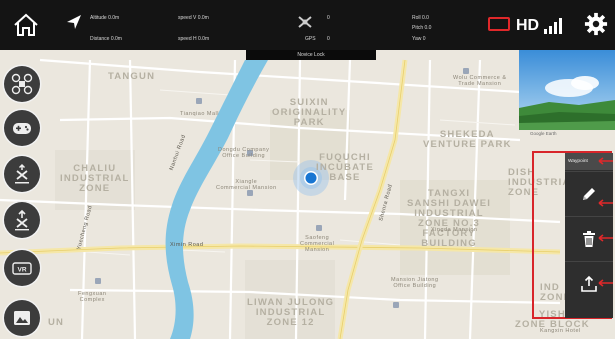 This screenshot has height=339, width=615. I want to click on map-label-tangun: TANGUN, so click(132, 76).